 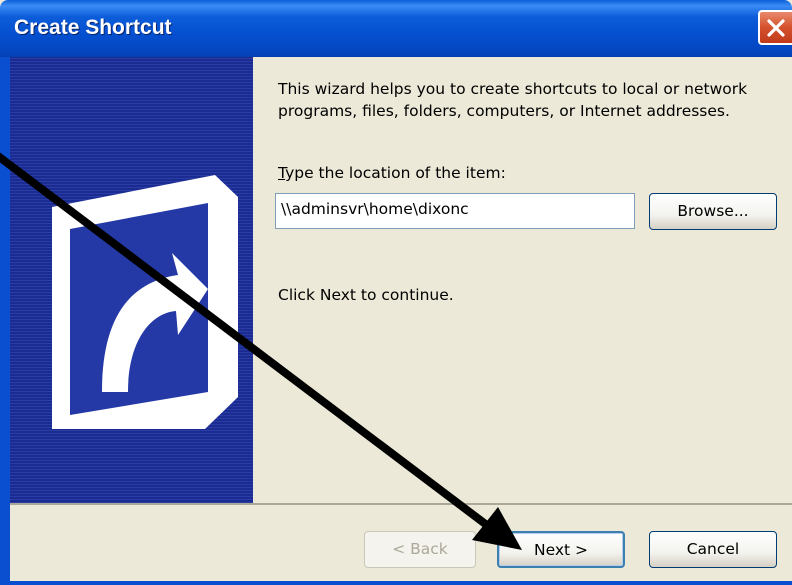 What do you see at coordinates (145, 302) in the screenshot?
I see `shortcut-arrow-icon` at bounding box center [145, 302].